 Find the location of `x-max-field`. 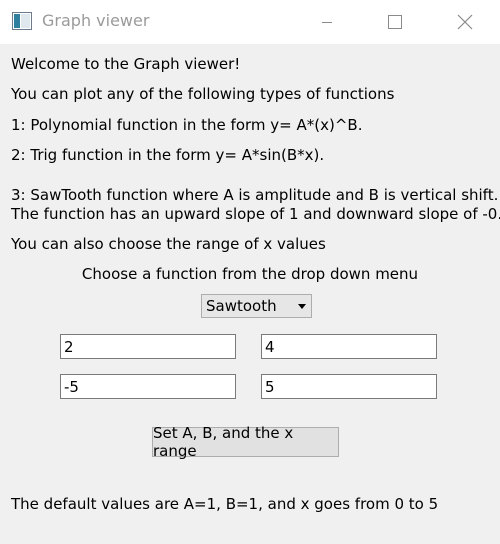

x-max-field is located at coordinates (349, 386).